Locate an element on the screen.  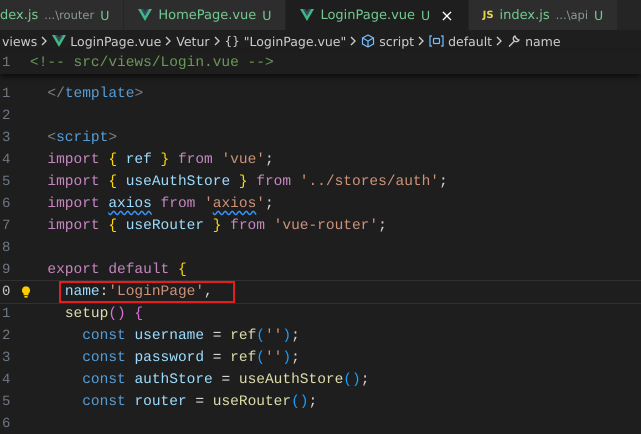
breadcrumb-item: LoginPage.vue is located at coordinates (116, 41).